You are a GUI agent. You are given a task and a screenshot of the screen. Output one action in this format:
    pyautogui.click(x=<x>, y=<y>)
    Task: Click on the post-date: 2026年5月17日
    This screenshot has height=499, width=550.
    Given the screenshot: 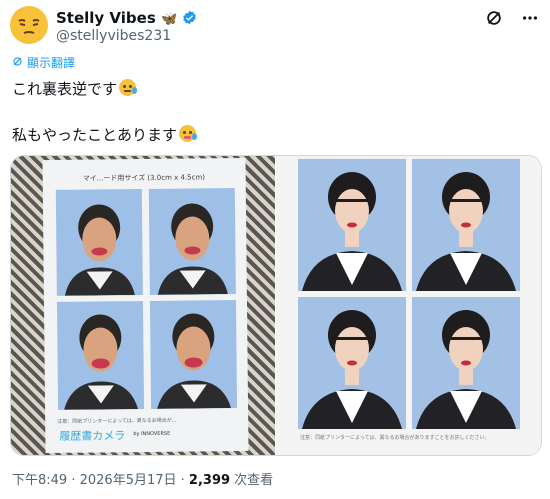 What is the action you would take?
    pyautogui.click(x=128, y=480)
    